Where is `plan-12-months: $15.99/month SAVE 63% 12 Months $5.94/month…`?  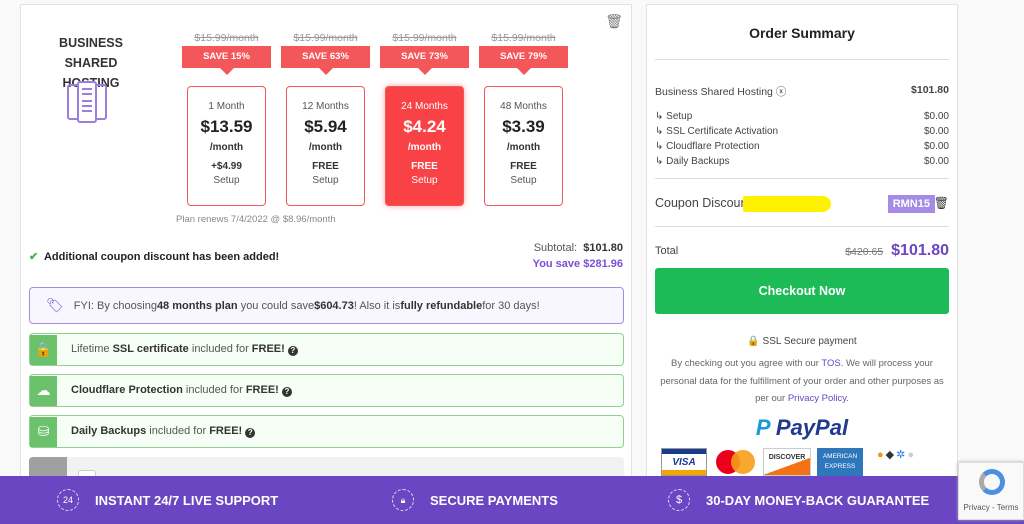 plan-12-months: $15.99/month SAVE 63% 12 Months $5.94/month… is located at coordinates (325, 105).